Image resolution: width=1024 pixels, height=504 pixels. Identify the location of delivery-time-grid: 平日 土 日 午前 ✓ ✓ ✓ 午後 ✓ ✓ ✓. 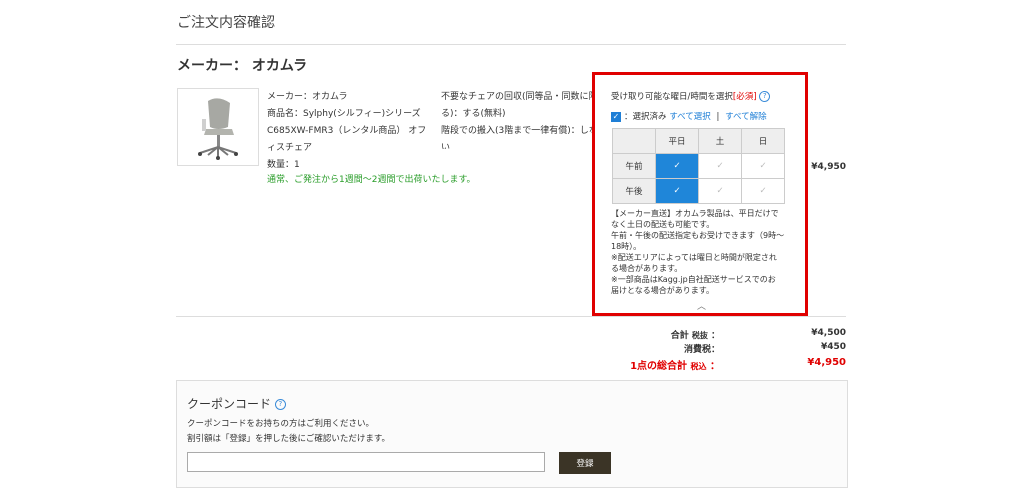
(698, 166).